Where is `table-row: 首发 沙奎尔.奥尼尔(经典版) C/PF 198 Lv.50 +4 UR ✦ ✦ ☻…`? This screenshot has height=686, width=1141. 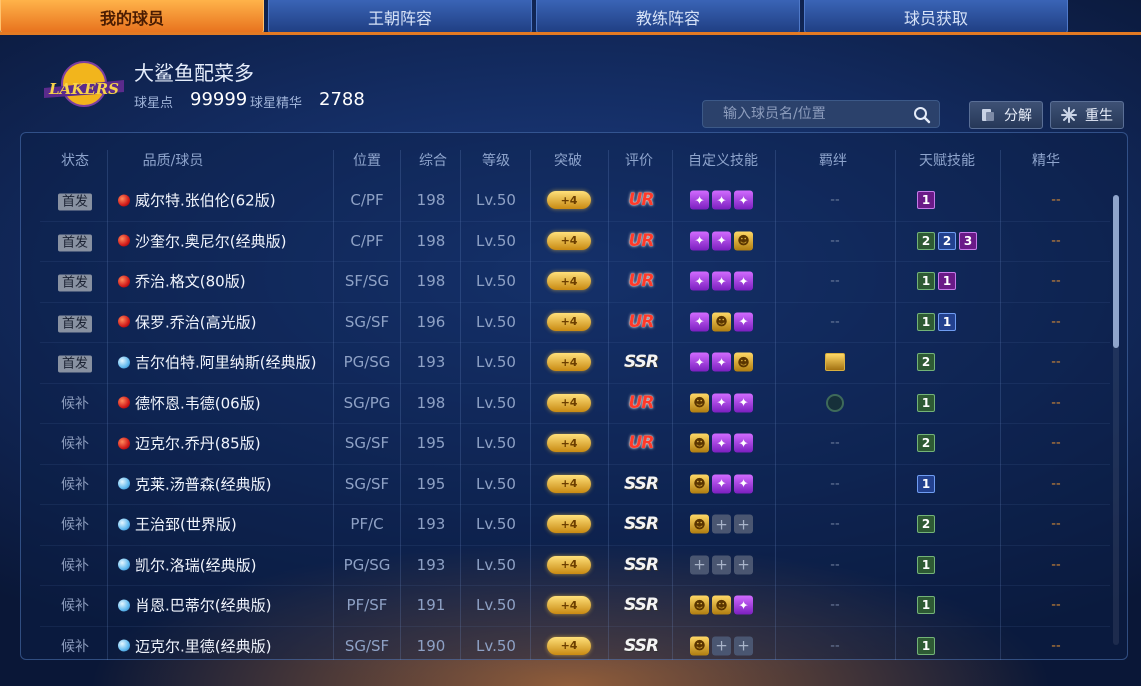
table-row: 首发 沙奎尔.奥尼尔(经典版) C/PF 198 Lv.50 +4 UR ✦ ✦ ☻… is located at coordinates (565, 241).